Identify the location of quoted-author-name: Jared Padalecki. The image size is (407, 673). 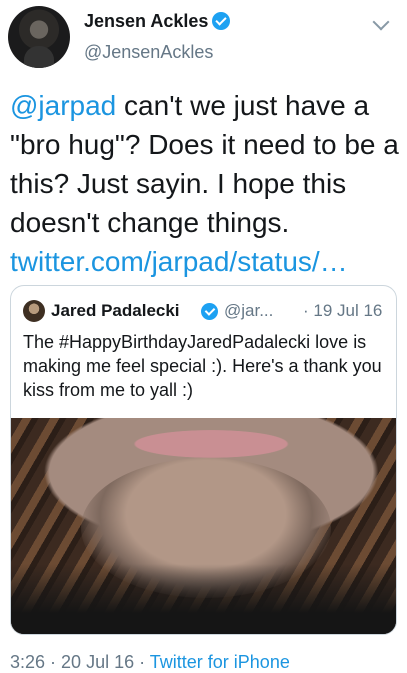
(115, 310).